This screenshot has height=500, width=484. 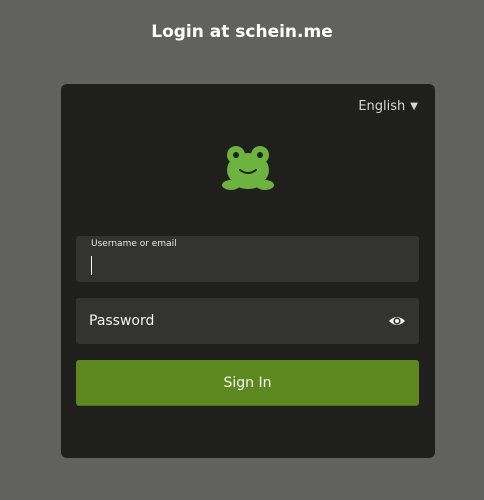 What do you see at coordinates (397, 321) in the screenshot?
I see `eye-icon` at bounding box center [397, 321].